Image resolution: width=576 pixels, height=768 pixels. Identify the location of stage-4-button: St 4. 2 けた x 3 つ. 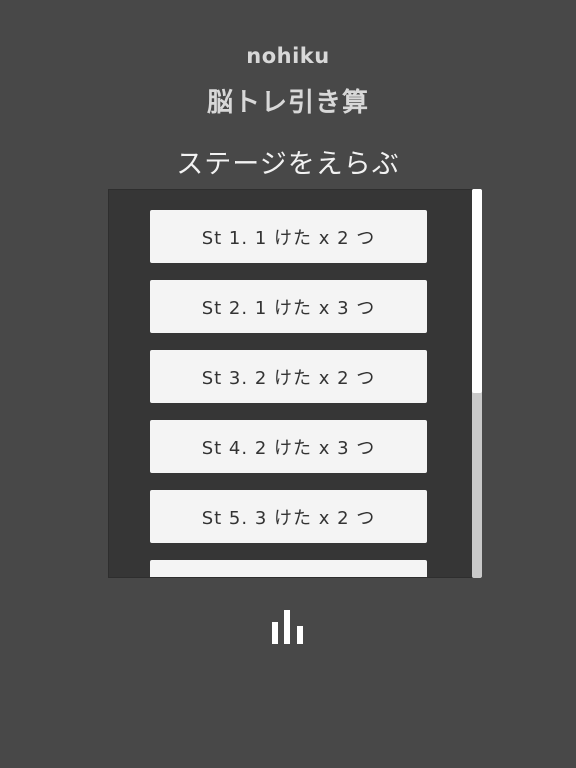
(288, 446).